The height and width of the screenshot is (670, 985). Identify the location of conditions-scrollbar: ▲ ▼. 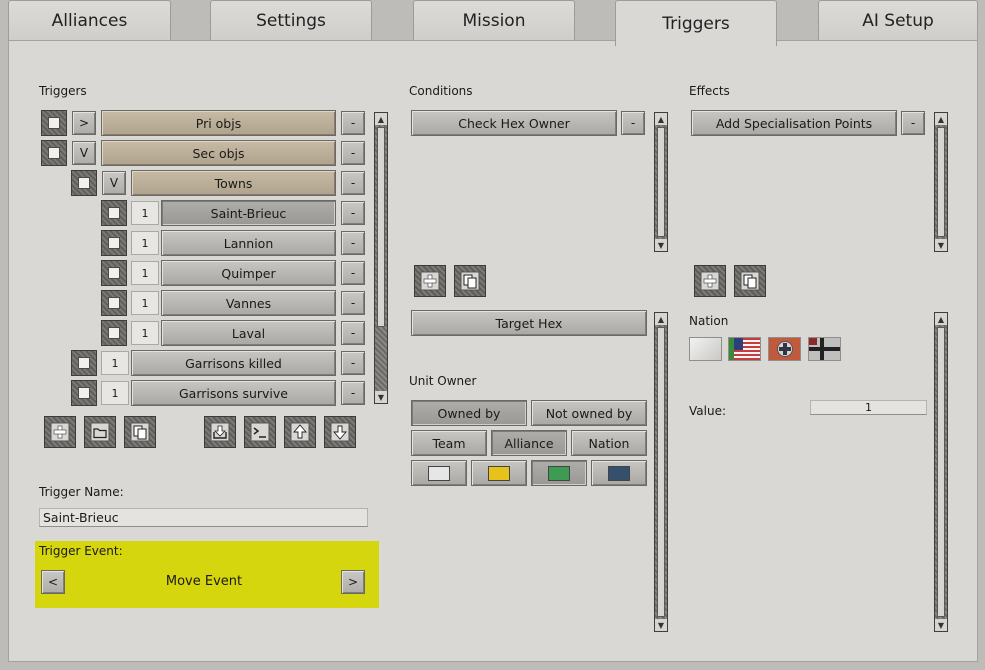
(661, 182).